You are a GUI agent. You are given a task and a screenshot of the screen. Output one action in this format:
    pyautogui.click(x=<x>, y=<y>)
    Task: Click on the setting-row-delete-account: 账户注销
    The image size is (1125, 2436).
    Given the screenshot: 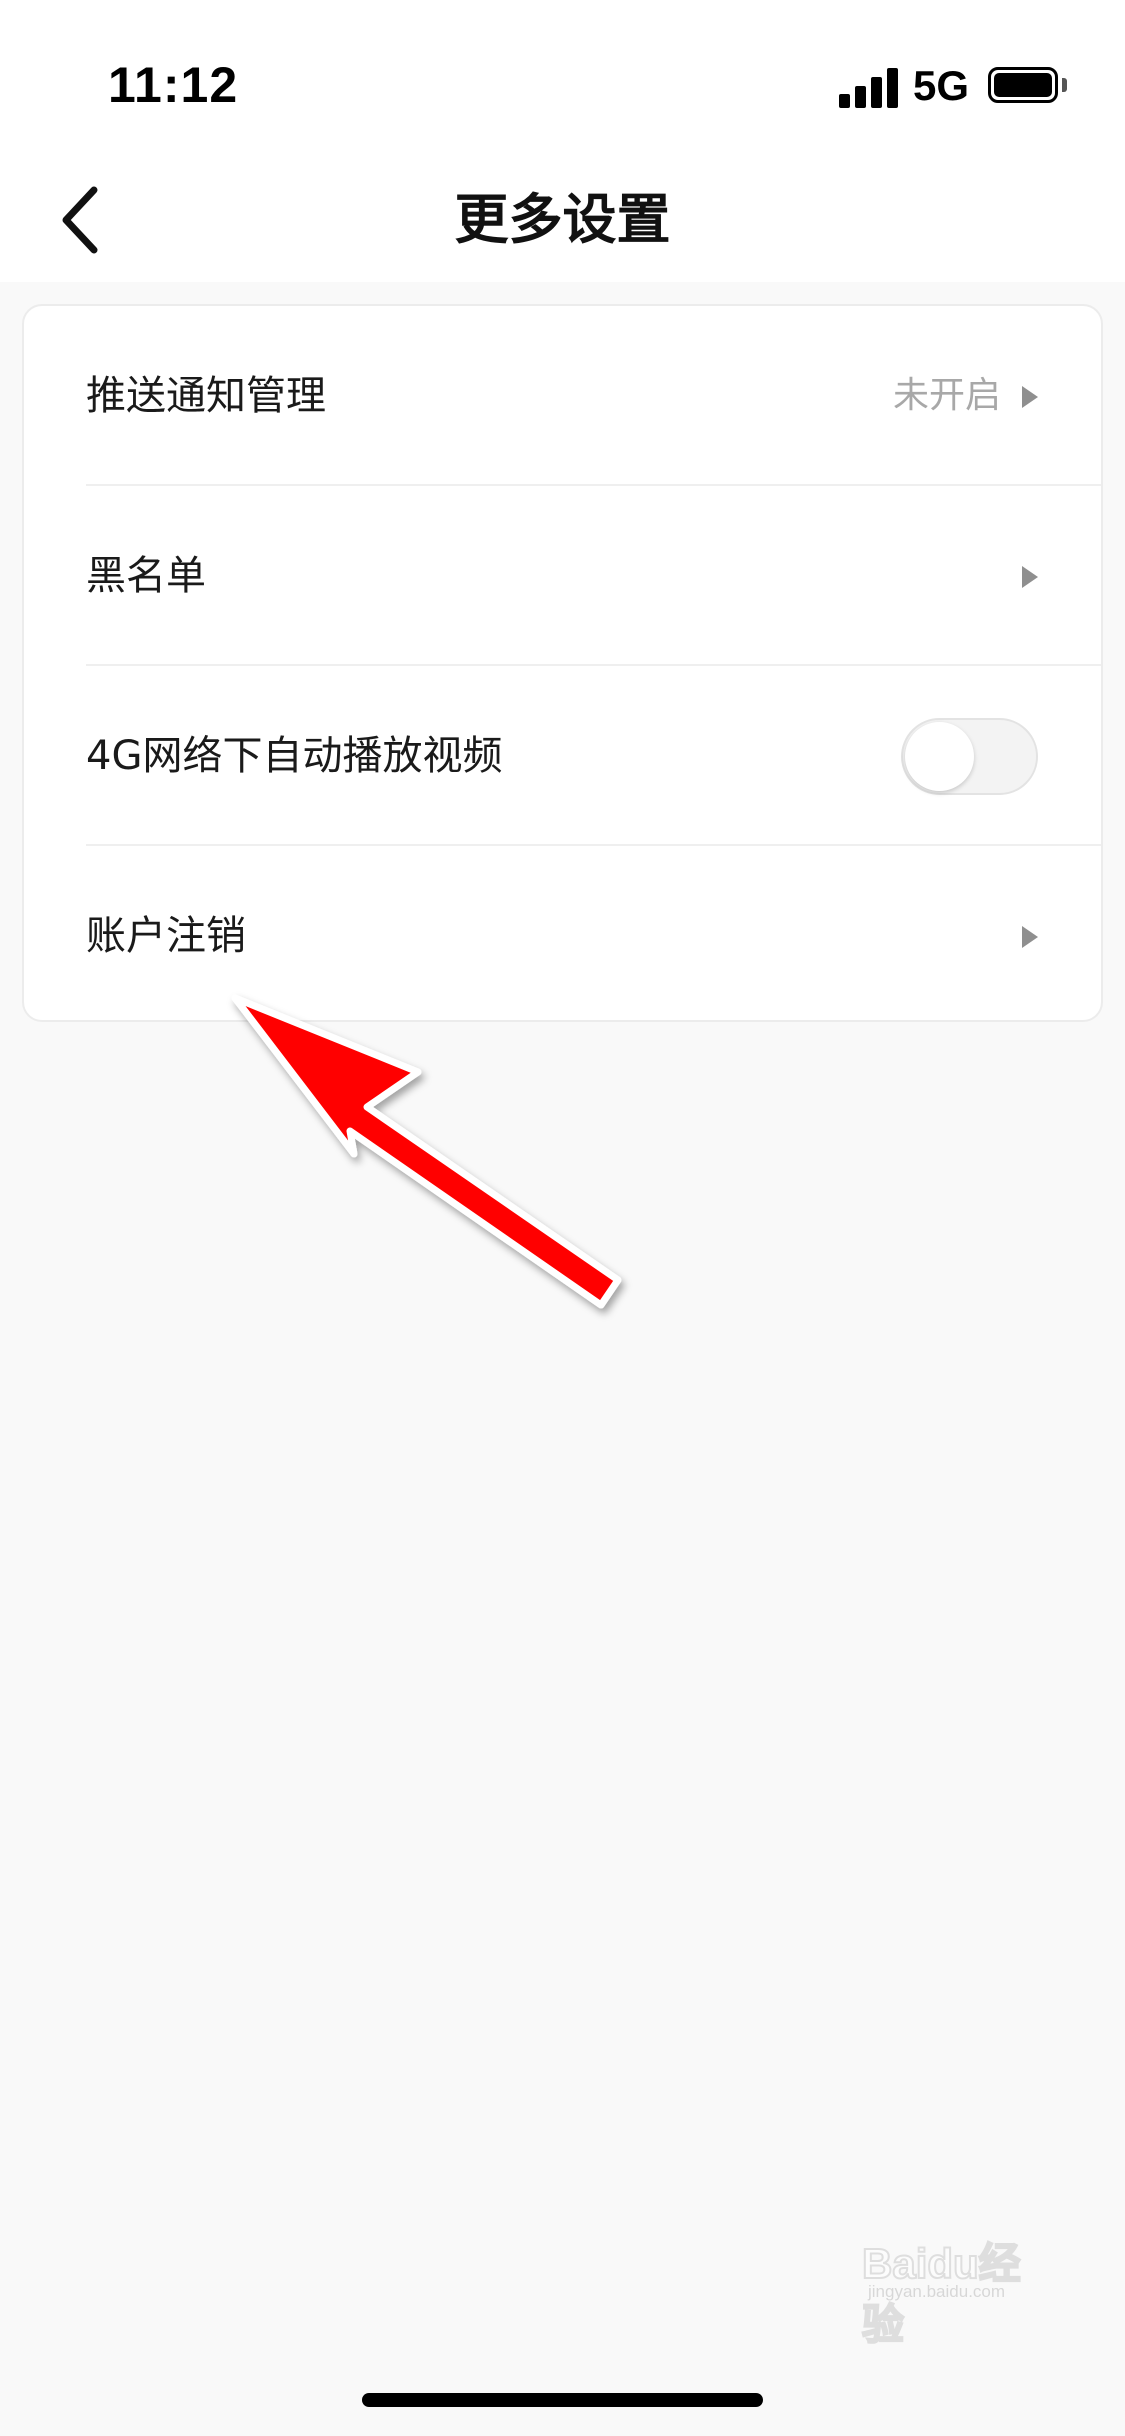 What is the action you would take?
    pyautogui.click(x=562, y=933)
    